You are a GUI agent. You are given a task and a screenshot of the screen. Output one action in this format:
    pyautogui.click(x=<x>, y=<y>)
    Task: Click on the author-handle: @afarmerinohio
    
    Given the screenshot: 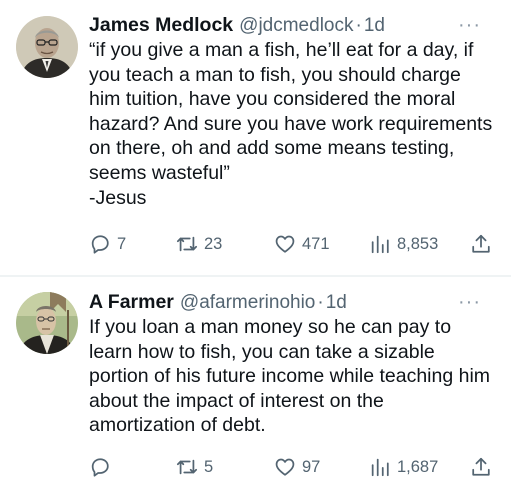 What is the action you would take?
    pyautogui.click(x=247, y=303)
    